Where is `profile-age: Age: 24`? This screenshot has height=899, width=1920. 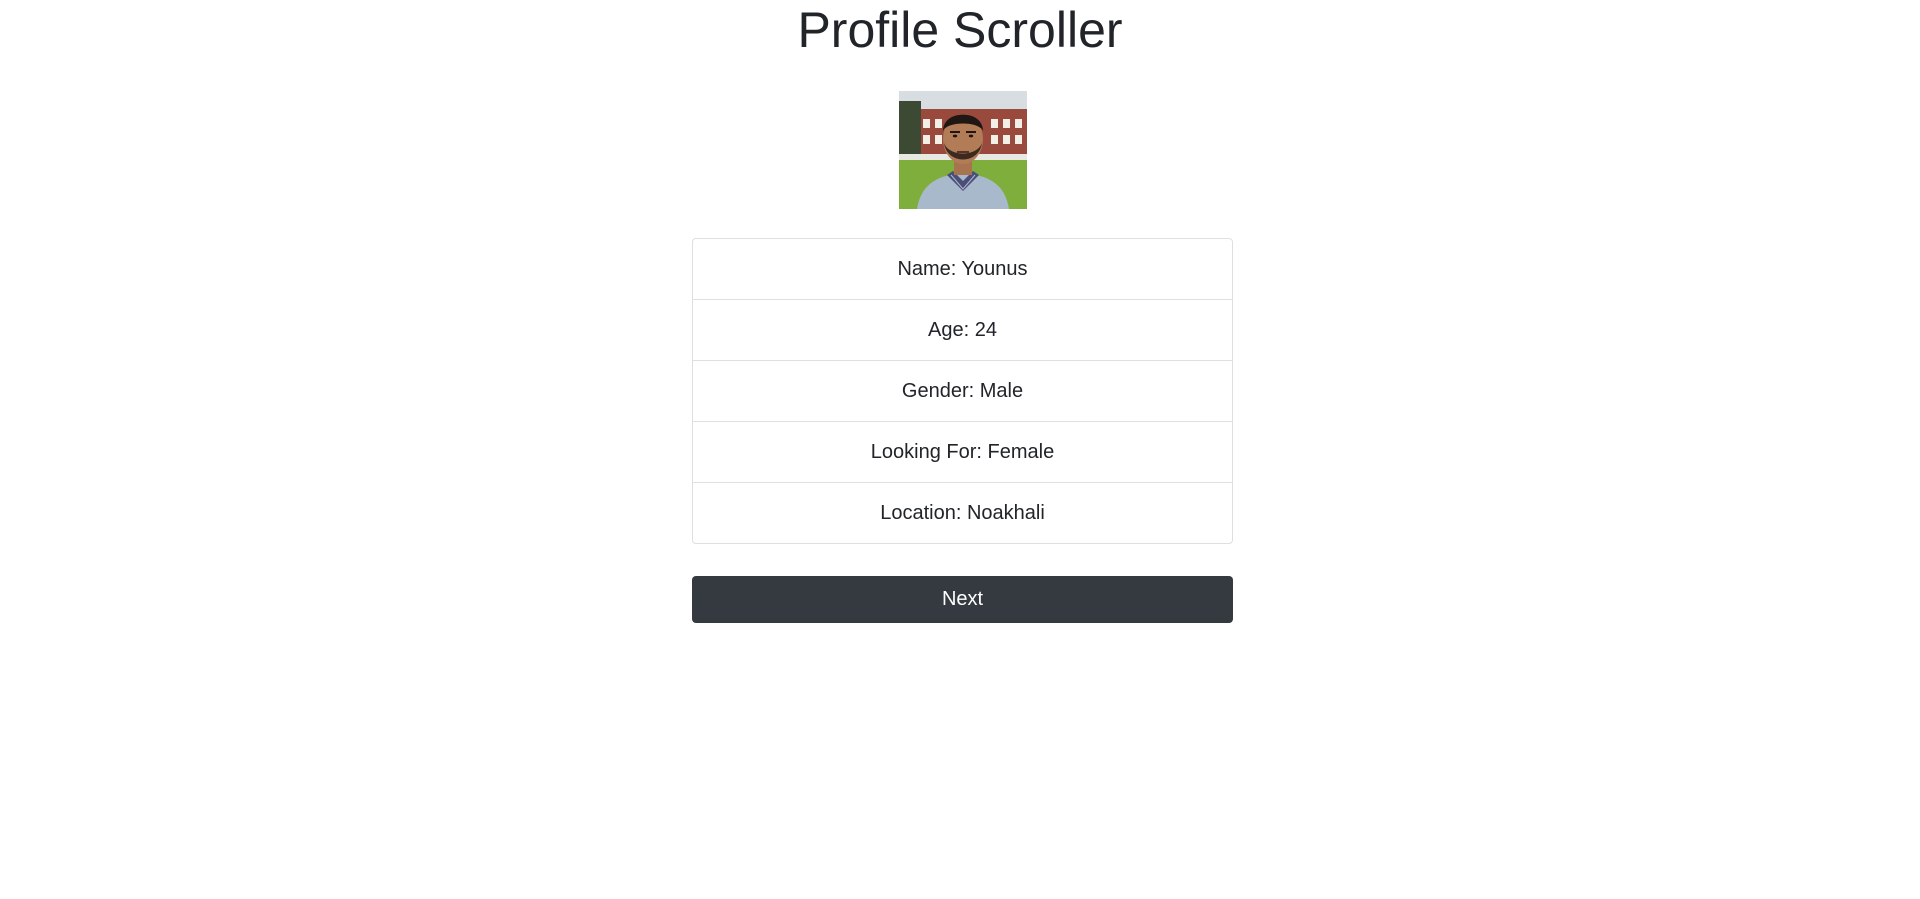
profile-age: Age: 24 is located at coordinates (962, 330).